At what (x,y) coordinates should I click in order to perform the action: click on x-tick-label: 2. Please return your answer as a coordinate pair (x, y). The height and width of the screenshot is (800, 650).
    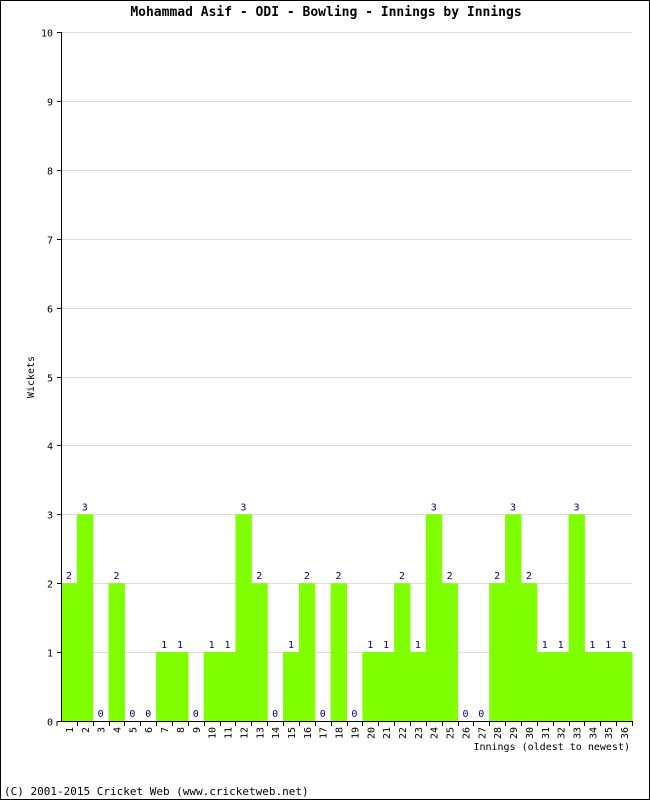
    Looking at the image, I should click on (86, 730).